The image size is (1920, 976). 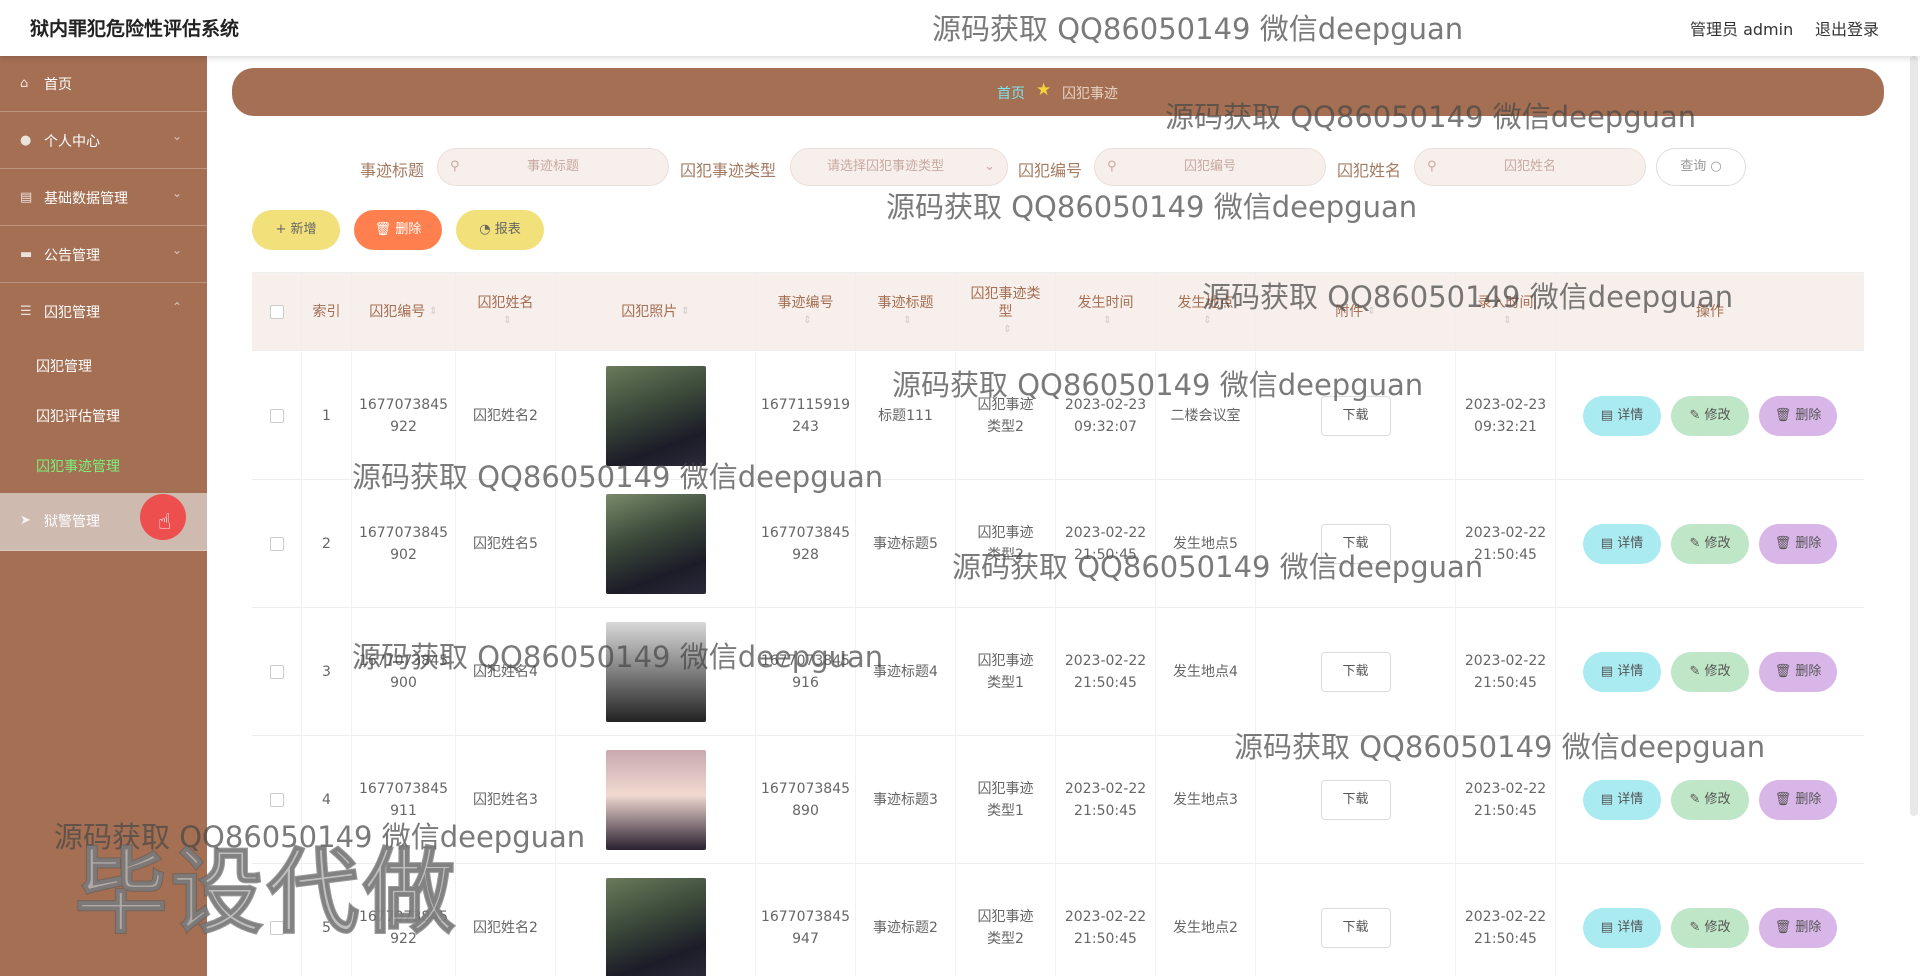 What do you see at coordinates (326, 672) in the screenshot?
I see `index-value: 3` at bounding box center [326, 672].